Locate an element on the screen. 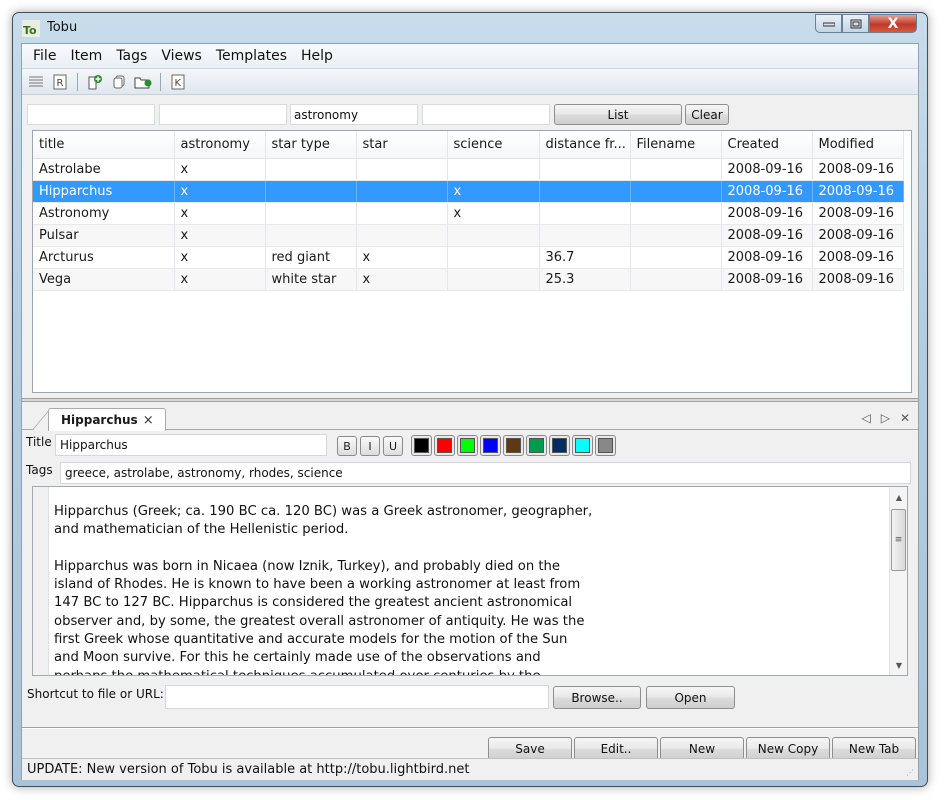  column-header: Filename is located at coordinates (676, 145).